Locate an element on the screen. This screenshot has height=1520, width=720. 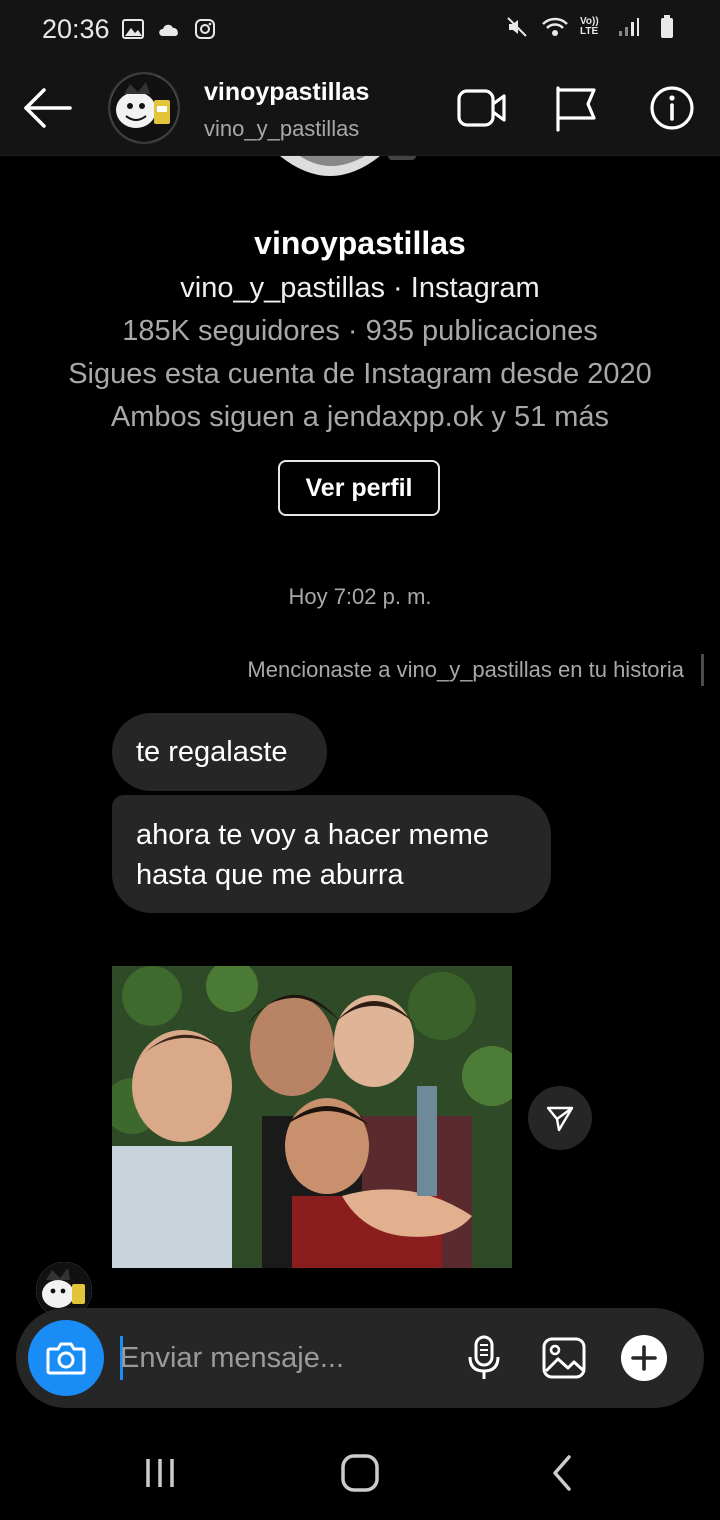
camera-icon is located at coordinates (66, 1358).